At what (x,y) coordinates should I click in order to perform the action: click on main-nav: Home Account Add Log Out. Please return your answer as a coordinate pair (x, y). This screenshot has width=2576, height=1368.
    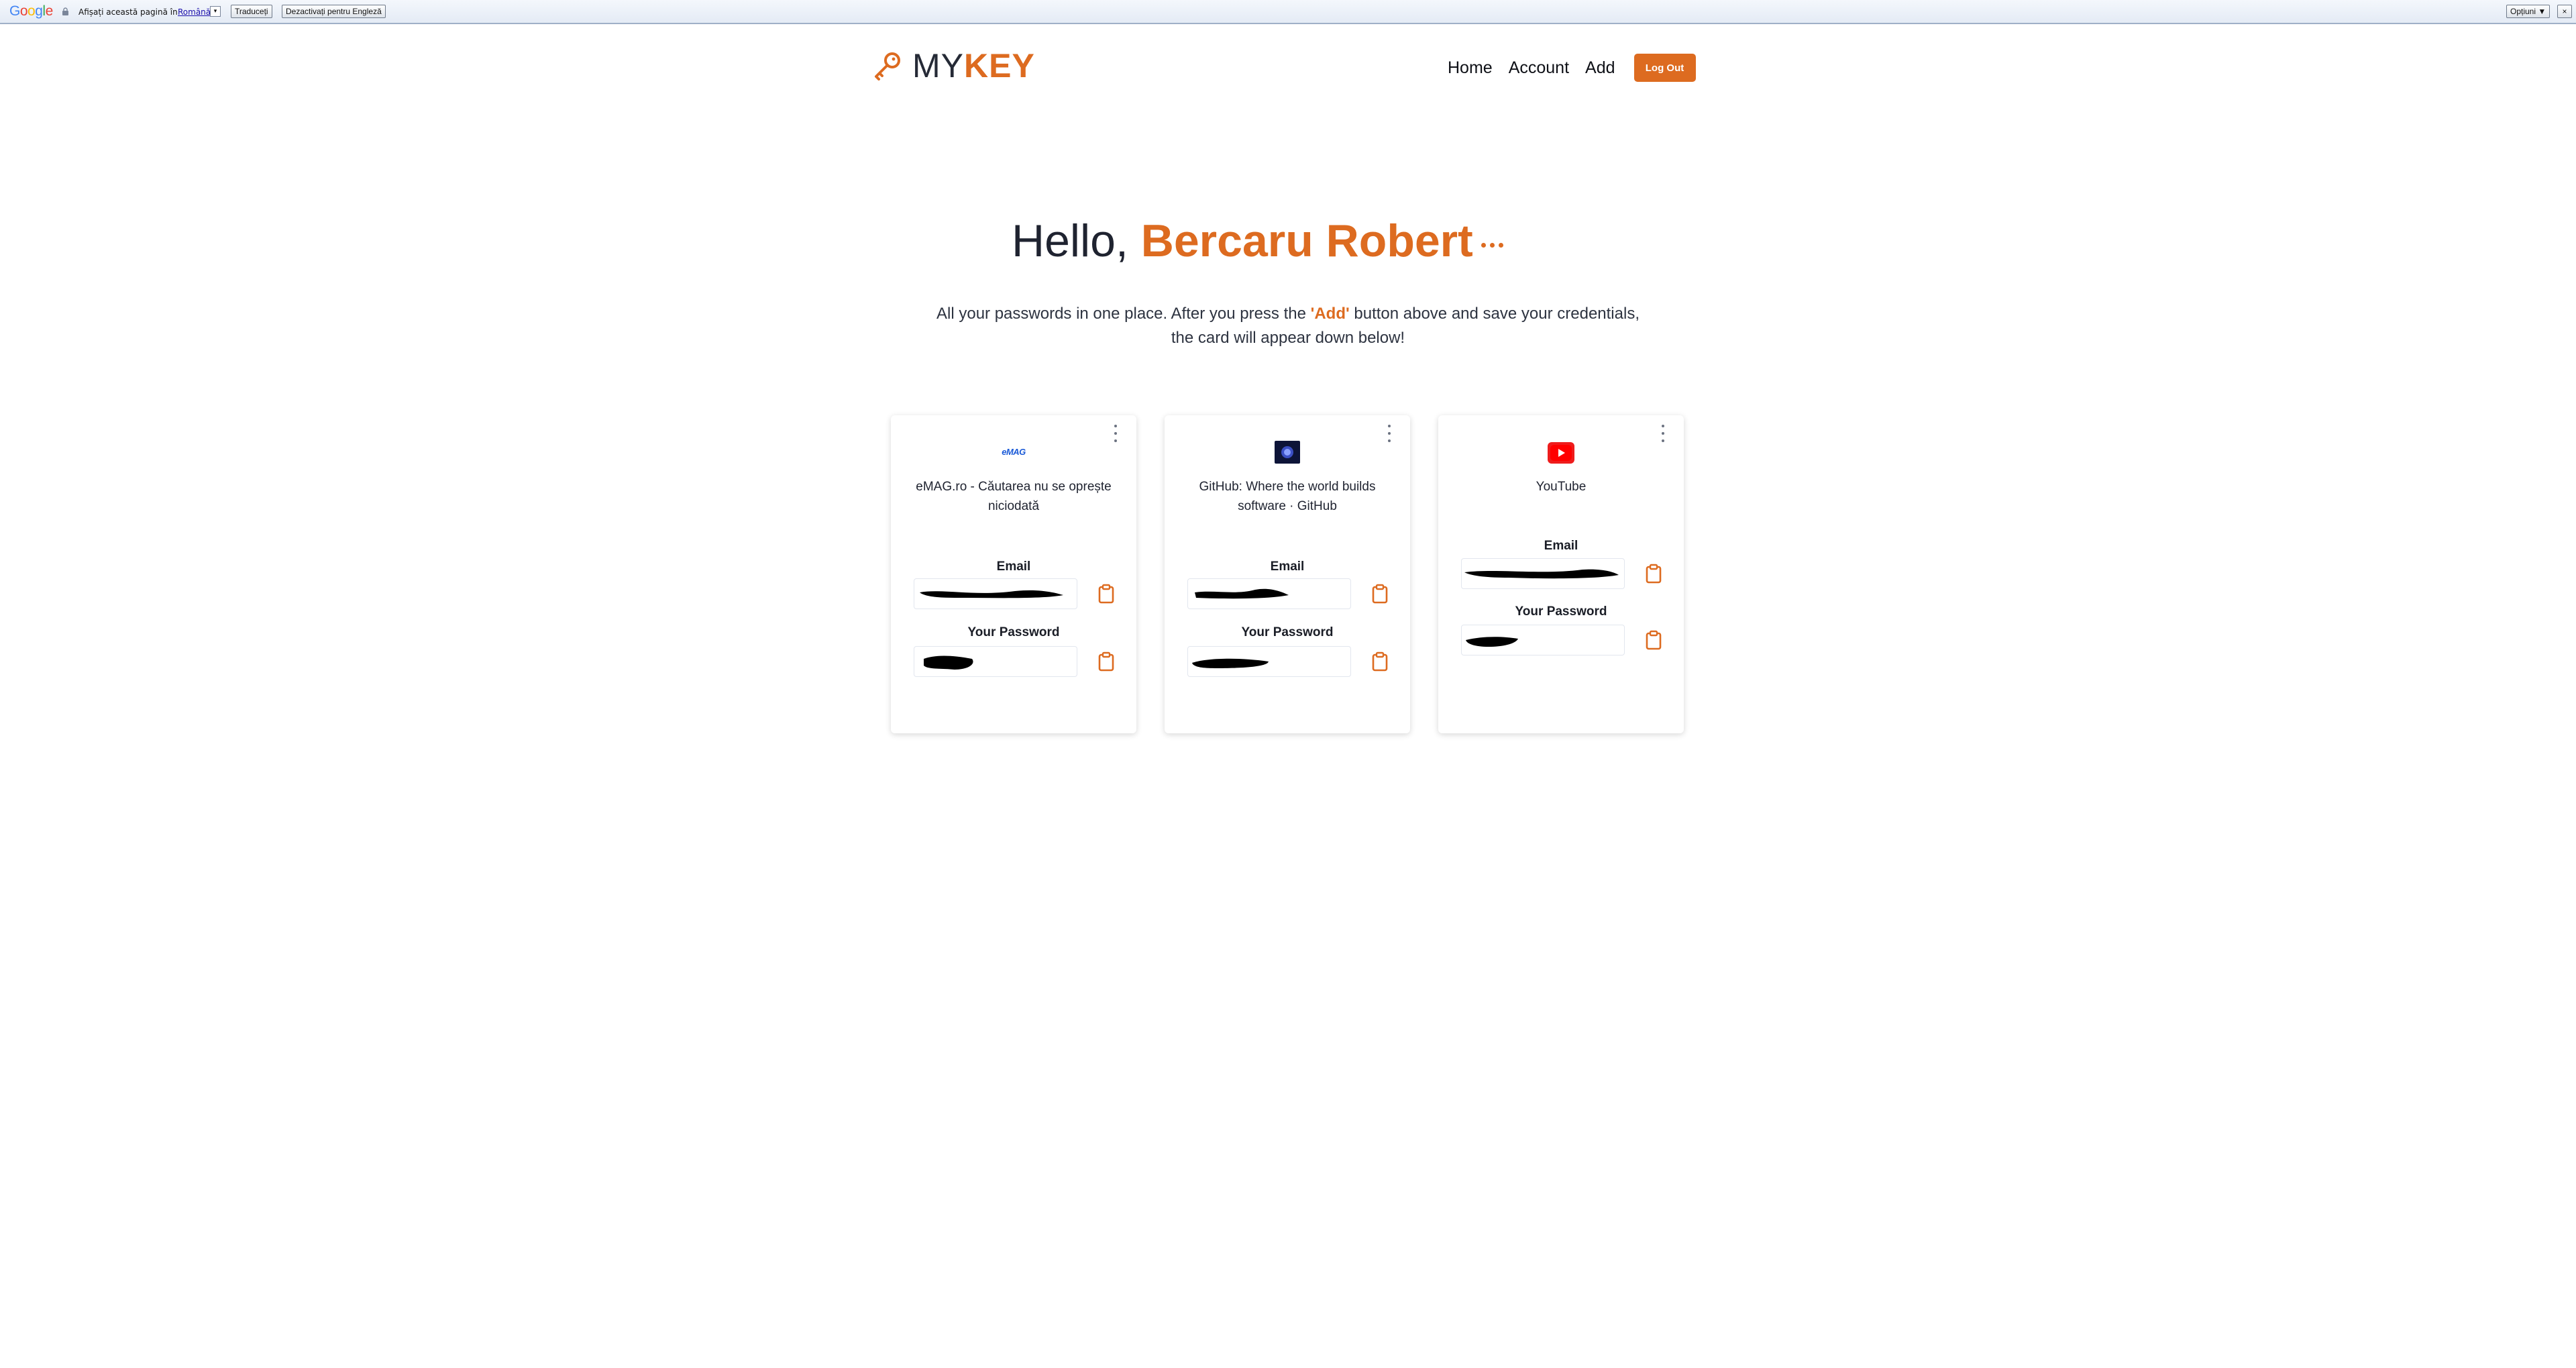
    Looking at the image, I should click on (1572, 68).